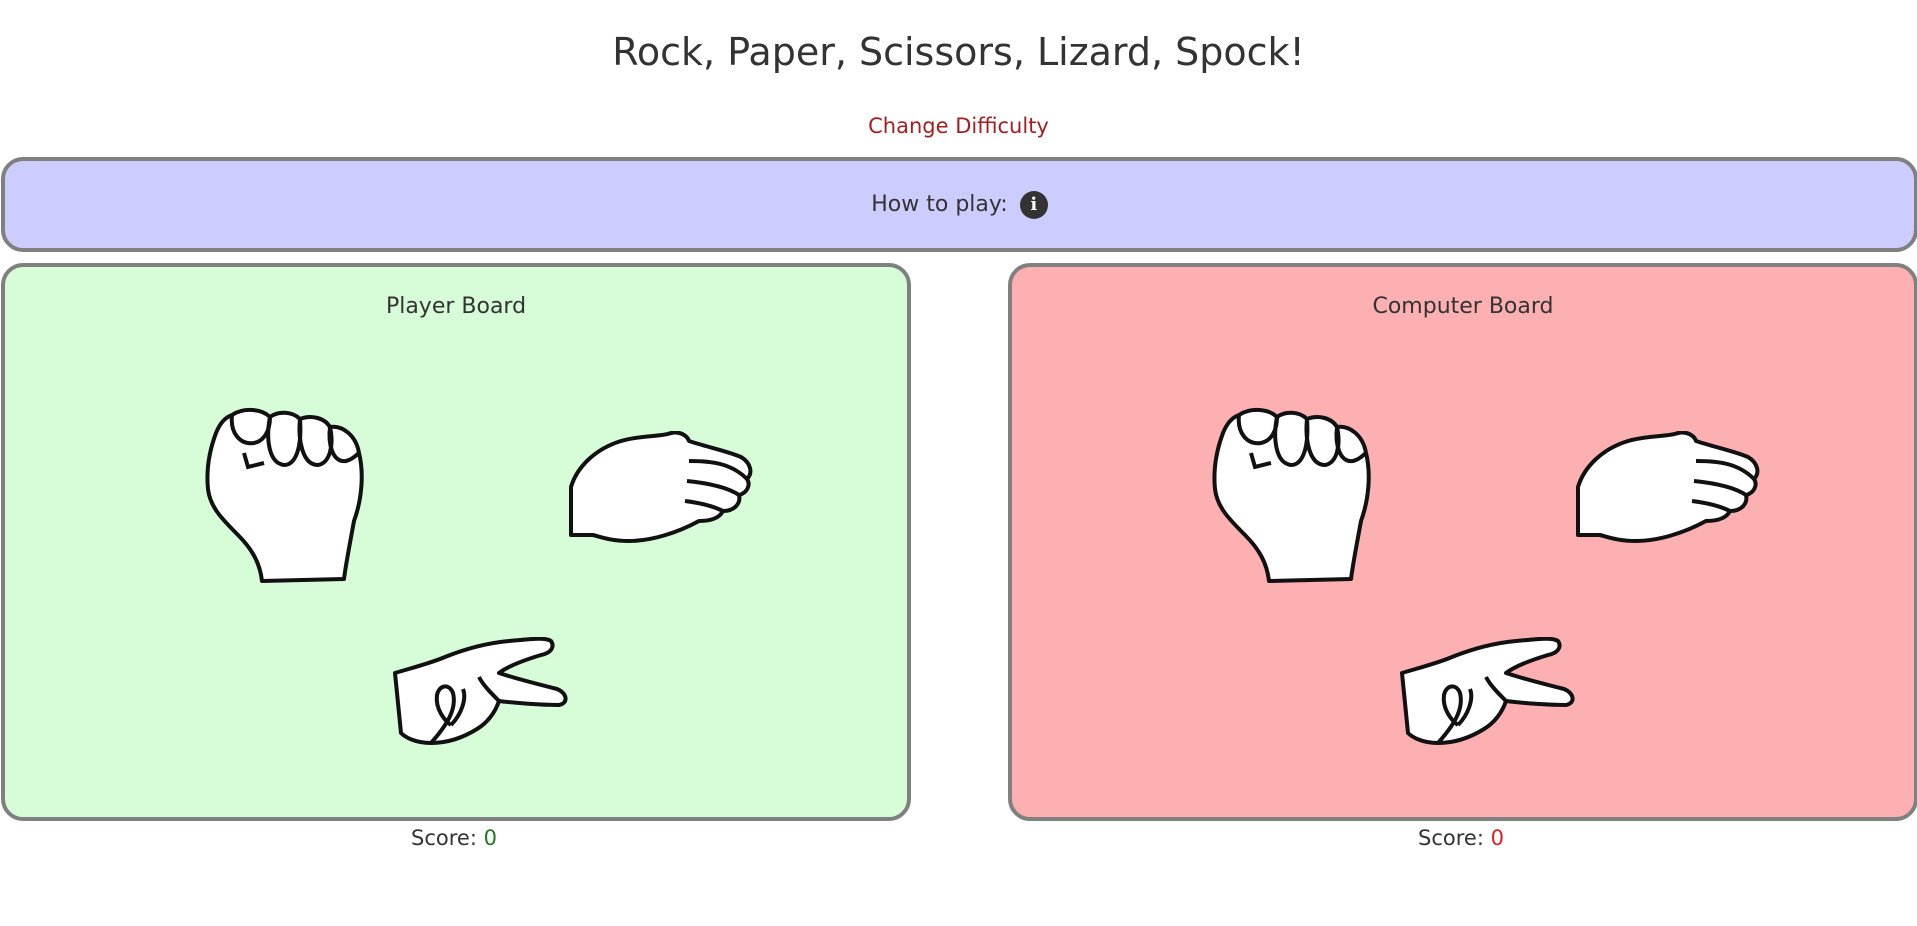 The height and width of the screenshot is (926, 1917). What do you see at coordinates (958, 52) in the screenshot?
I see `page-title: Rock, Paper, Scissors, Lizard, Spock!` at bounding box center [958, 52].